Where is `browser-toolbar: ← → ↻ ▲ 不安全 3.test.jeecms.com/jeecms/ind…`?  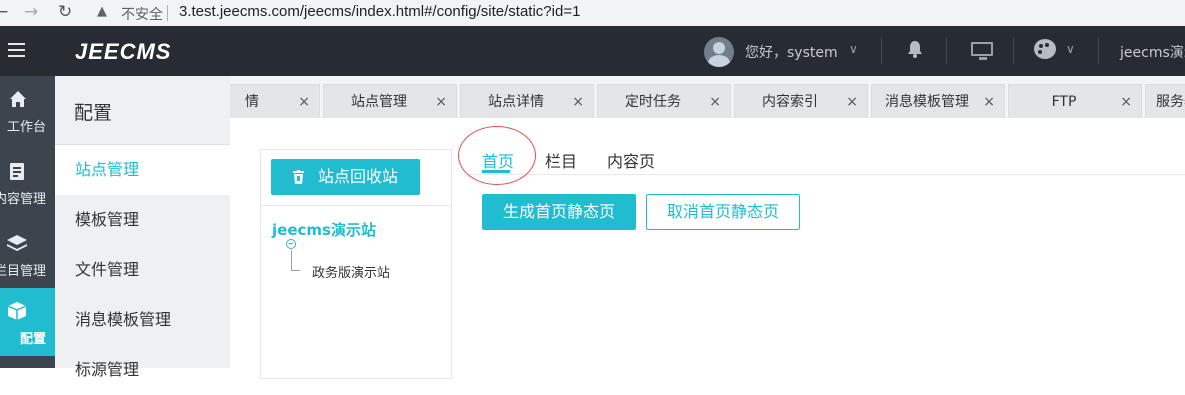 browser-toolbar: ← → ↻ ▲ 不安全 3.test.jeecms.com/jeecms/ind… is located at coordinates (592, 13).